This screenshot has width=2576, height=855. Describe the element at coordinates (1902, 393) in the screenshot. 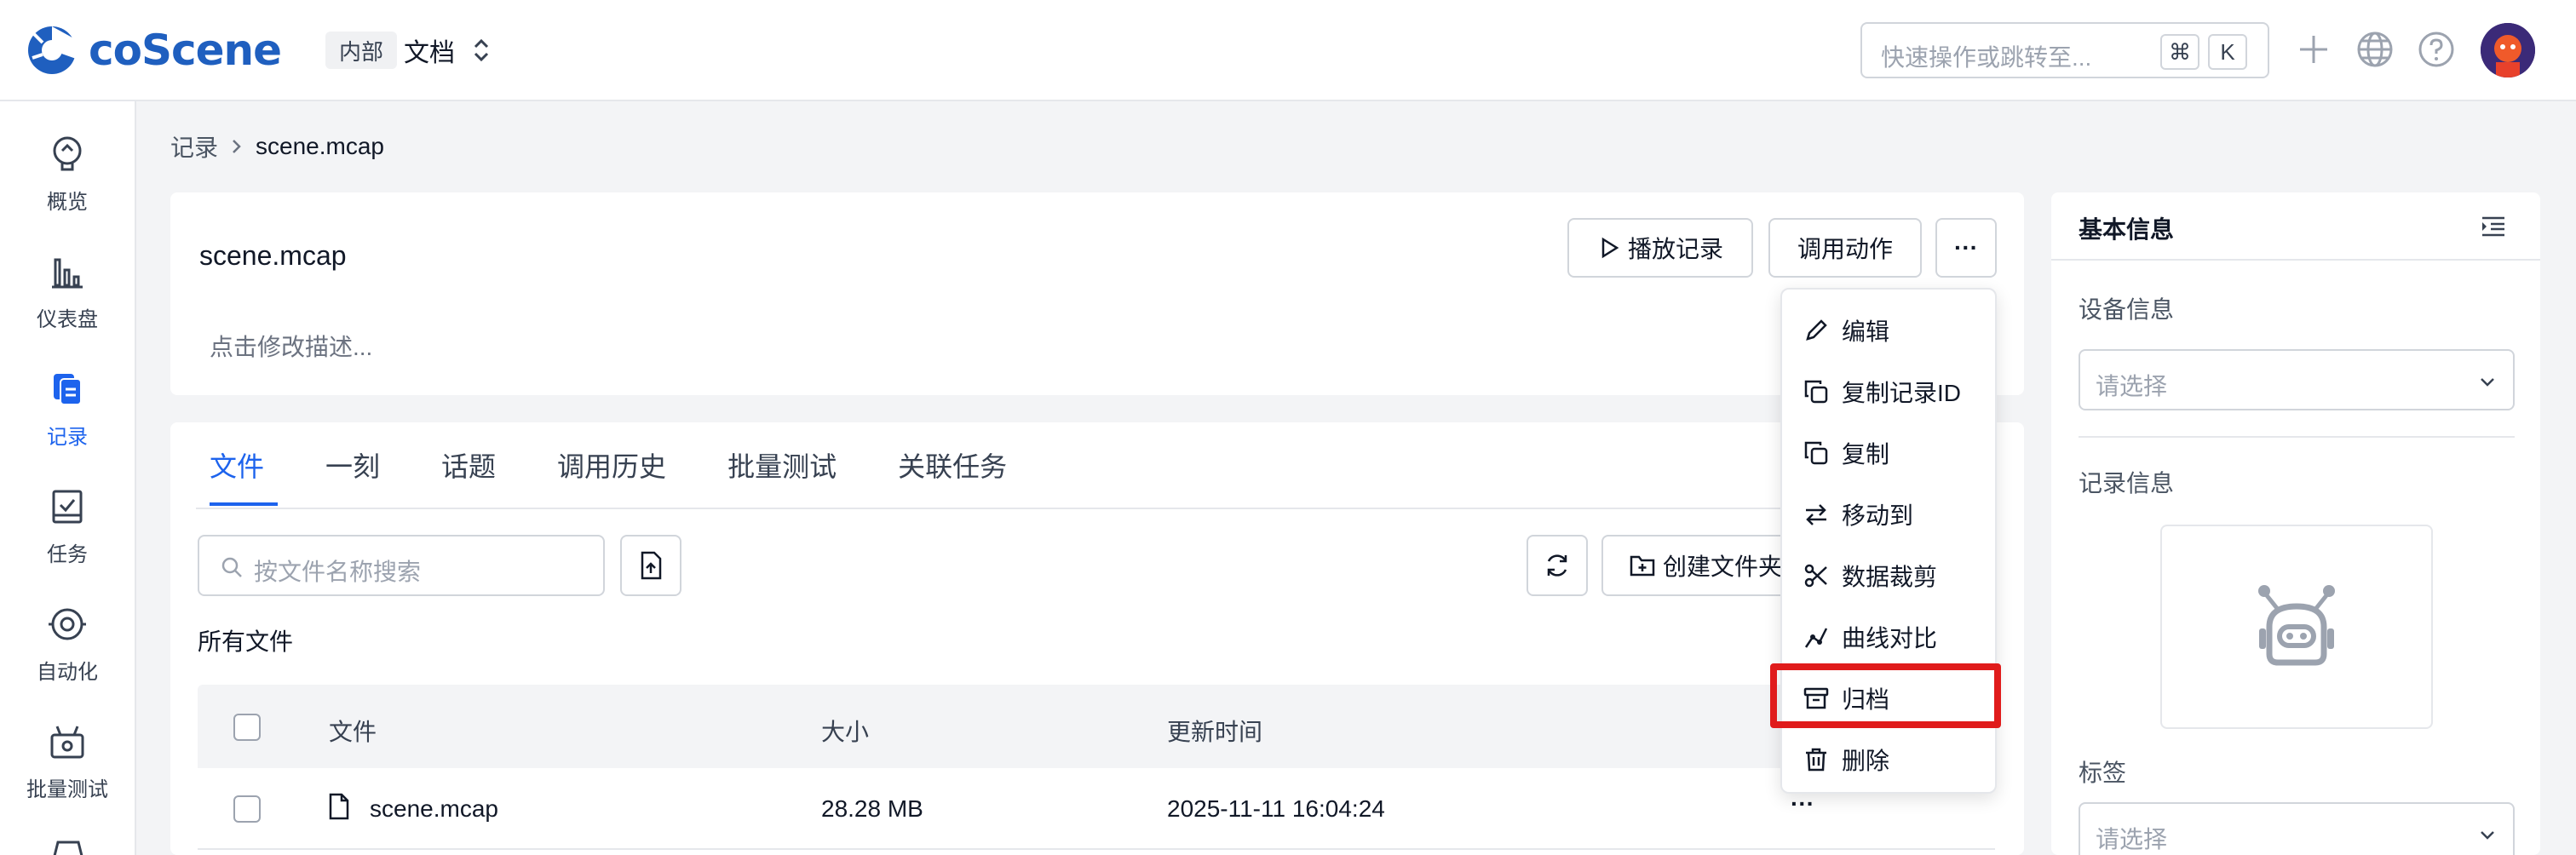

I see `menu-item-label: 复制记录ID` at that location.